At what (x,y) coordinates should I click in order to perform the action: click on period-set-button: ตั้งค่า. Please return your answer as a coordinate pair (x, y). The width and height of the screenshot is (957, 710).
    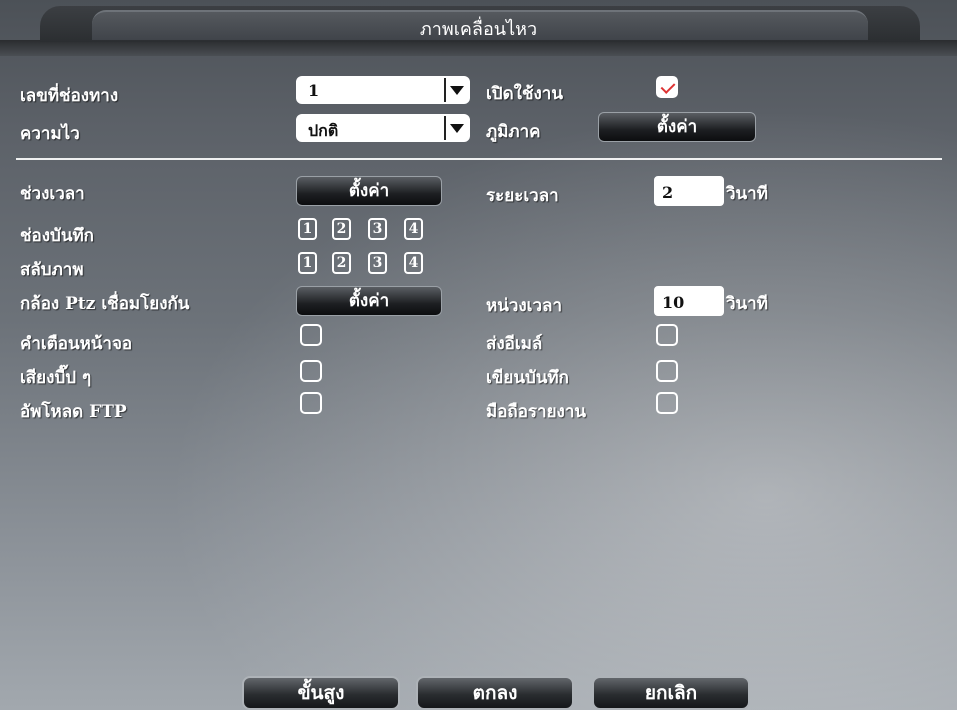
    Looking at the image, I should click on (369, 191).